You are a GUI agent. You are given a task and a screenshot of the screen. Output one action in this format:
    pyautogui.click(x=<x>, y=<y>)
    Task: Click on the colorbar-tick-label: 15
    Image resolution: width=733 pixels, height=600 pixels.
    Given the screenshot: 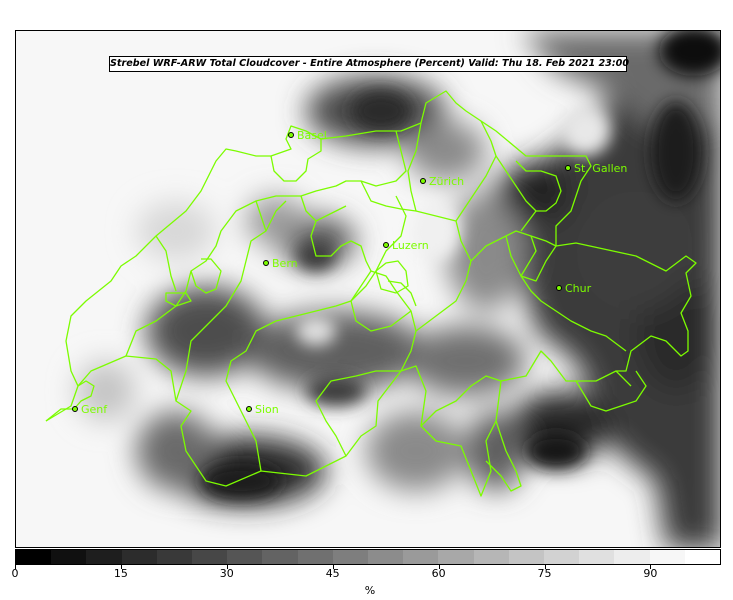 What is the action you would take?
    pyautogui.click(x=120, y=573)
    